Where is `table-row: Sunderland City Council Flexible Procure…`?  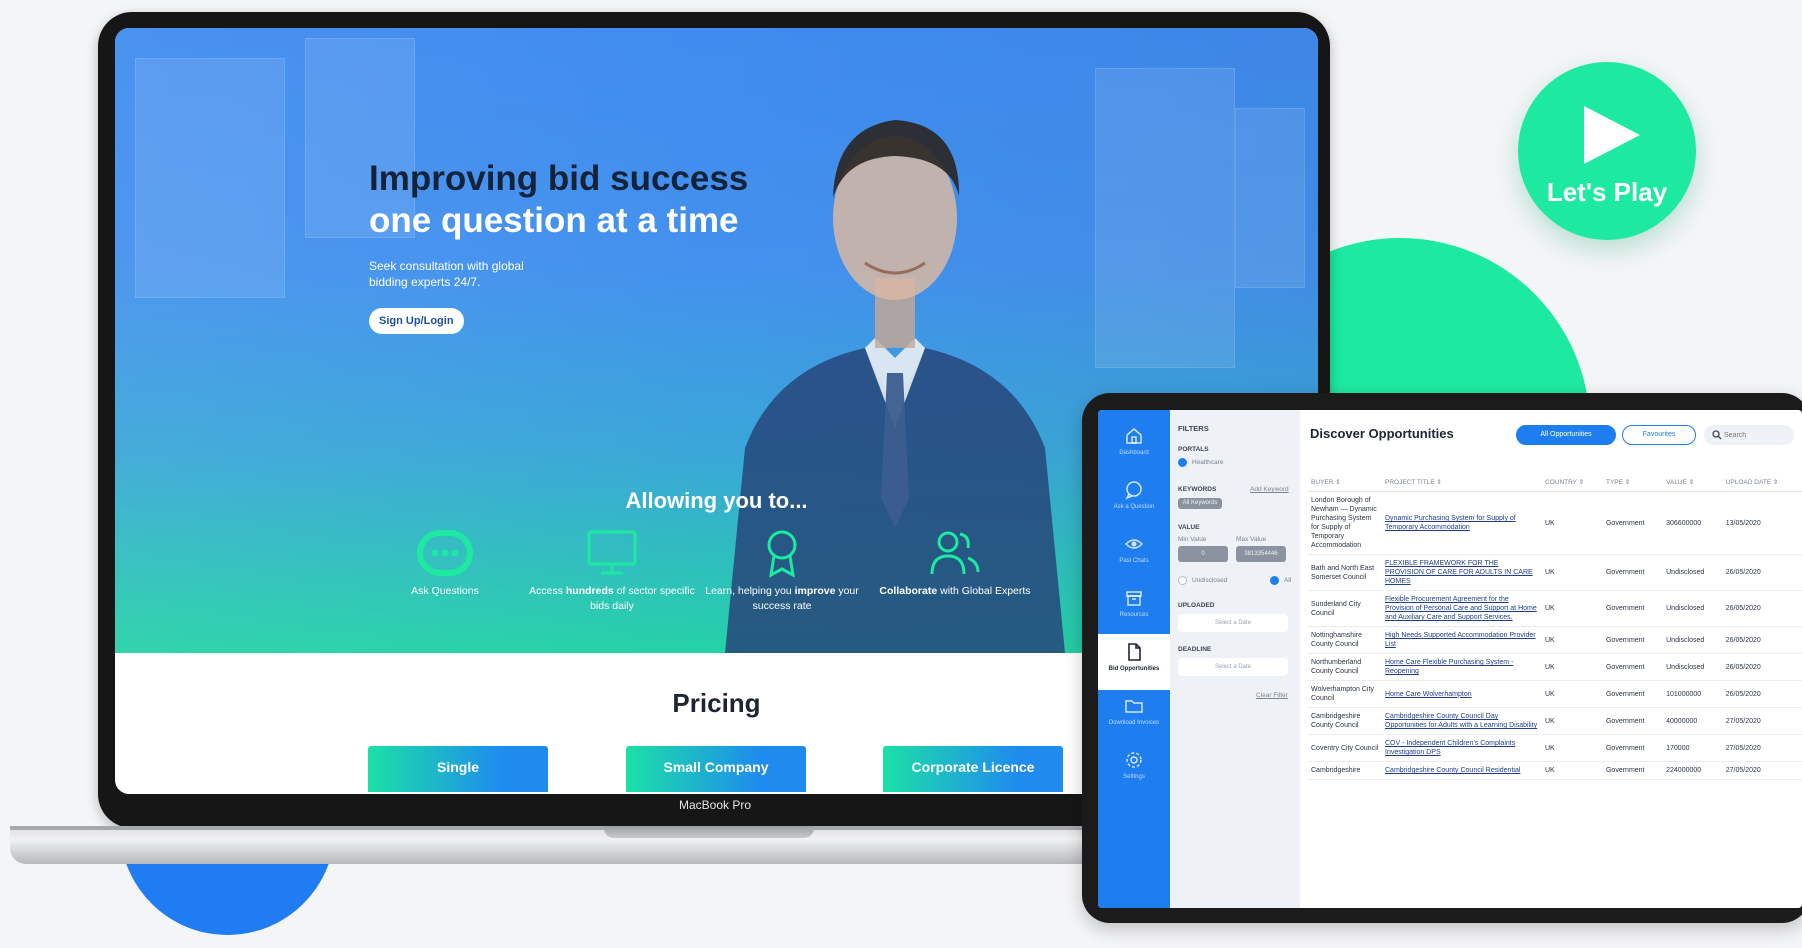 table-row: Sunderland City Council Flexible Procure… is located at coordinates (1555, 608).